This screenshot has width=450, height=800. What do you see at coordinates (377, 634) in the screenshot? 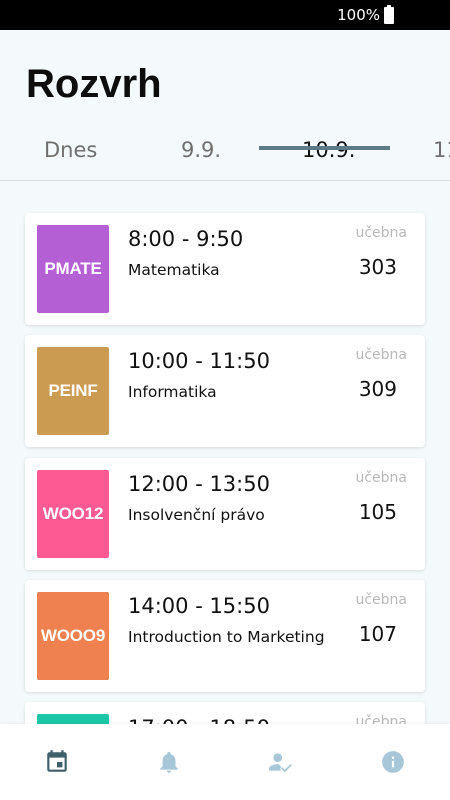
I see `room-number: 107` at bounding box center [377, 634].